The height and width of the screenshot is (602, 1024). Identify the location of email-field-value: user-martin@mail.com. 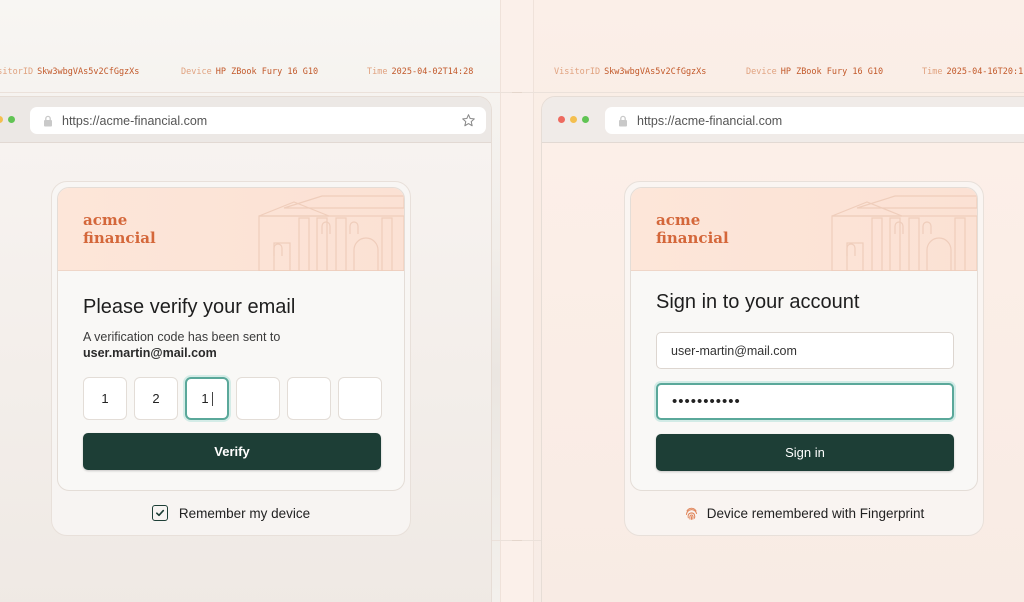
(734, 350).